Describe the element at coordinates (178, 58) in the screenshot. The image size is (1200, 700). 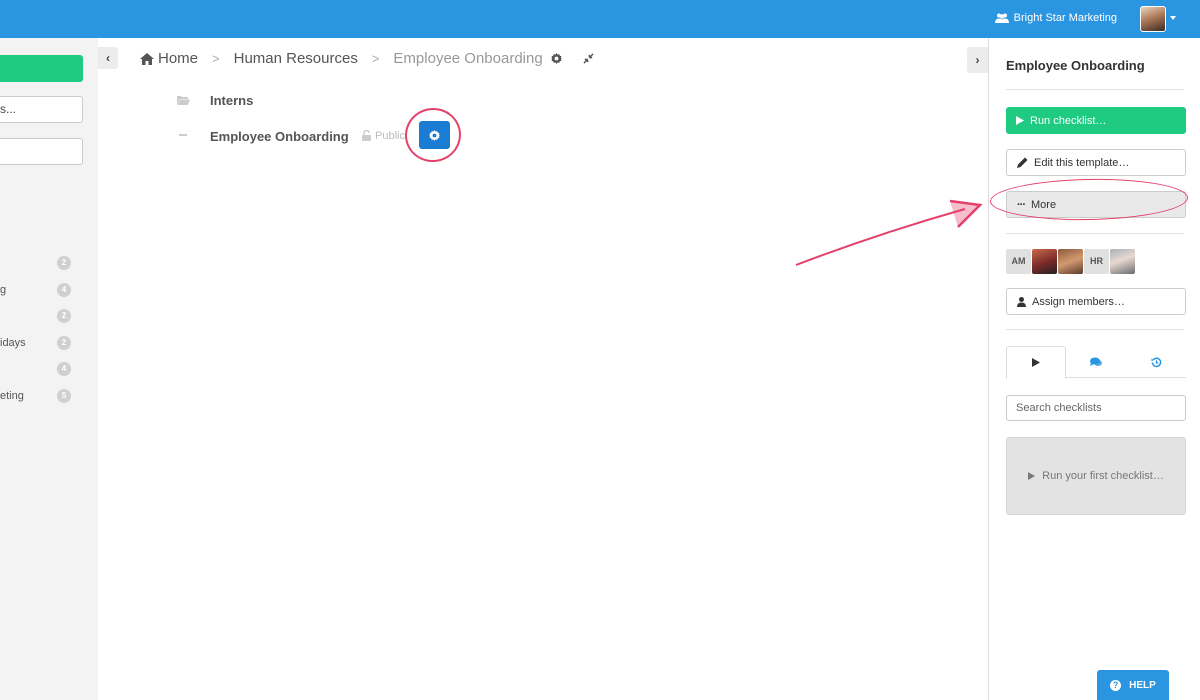
I see `breadcrumb-home: Home` at that location.